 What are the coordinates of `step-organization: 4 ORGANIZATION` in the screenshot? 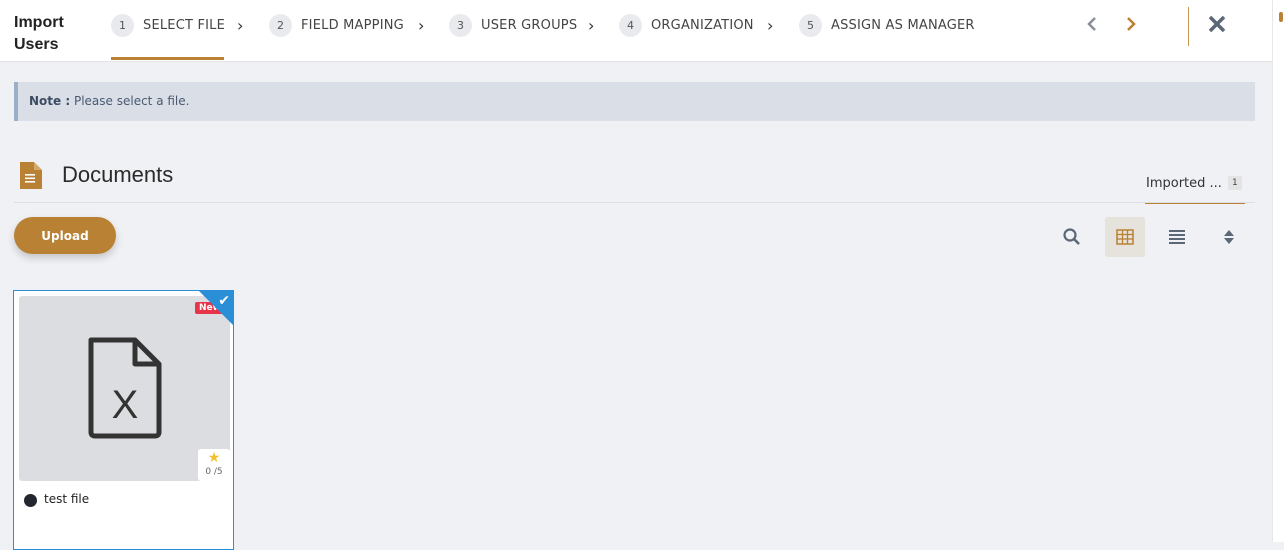 It's located at (686, 25).